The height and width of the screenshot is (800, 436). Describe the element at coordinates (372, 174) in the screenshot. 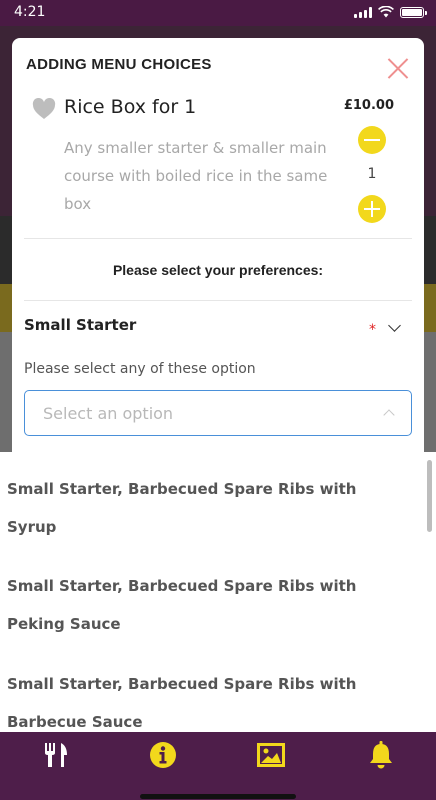

I see `quantity-value: 1` at that location.